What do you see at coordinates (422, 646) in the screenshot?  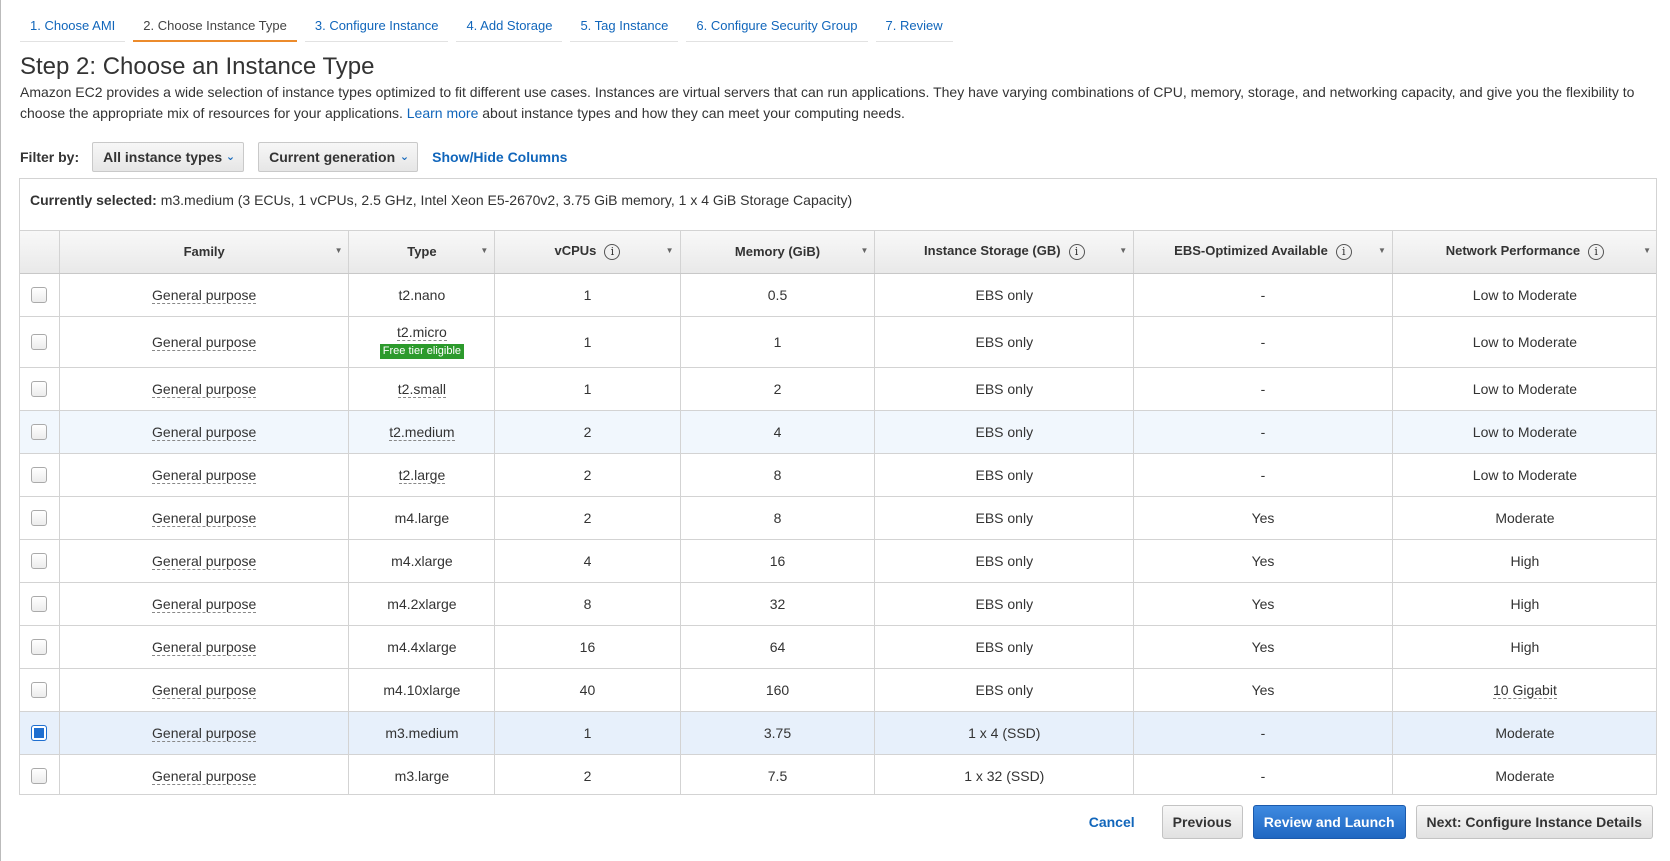 I see `type-cell: m4.4xlarge` at bounding box center [422, 646].